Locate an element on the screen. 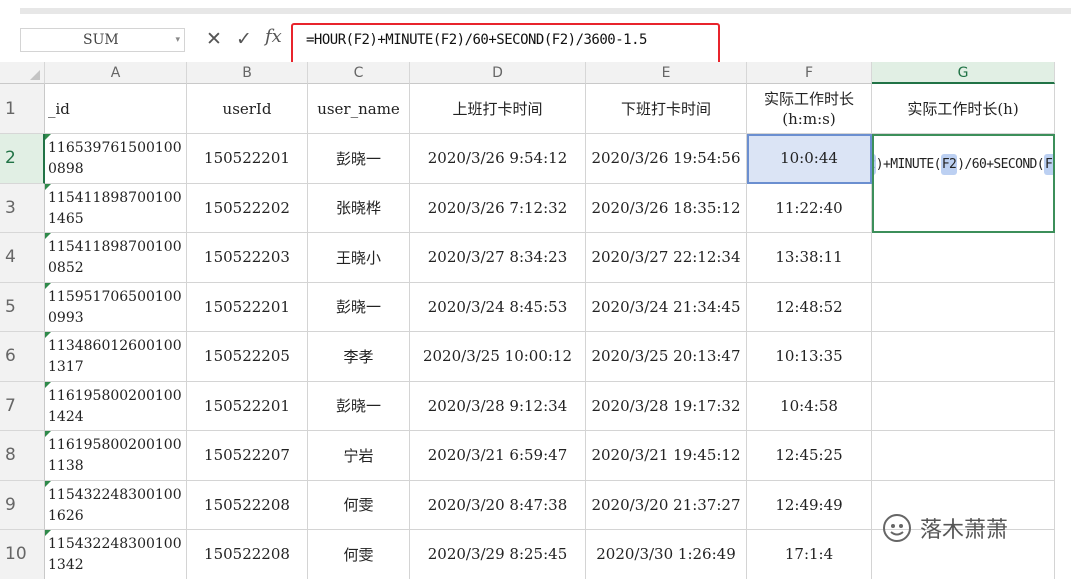 Image resolution: width=1071 pixels, height=579 pixels. header-cell-work-hms: 实际工作时长(h:m:s) is located at coordinates (809, 109).